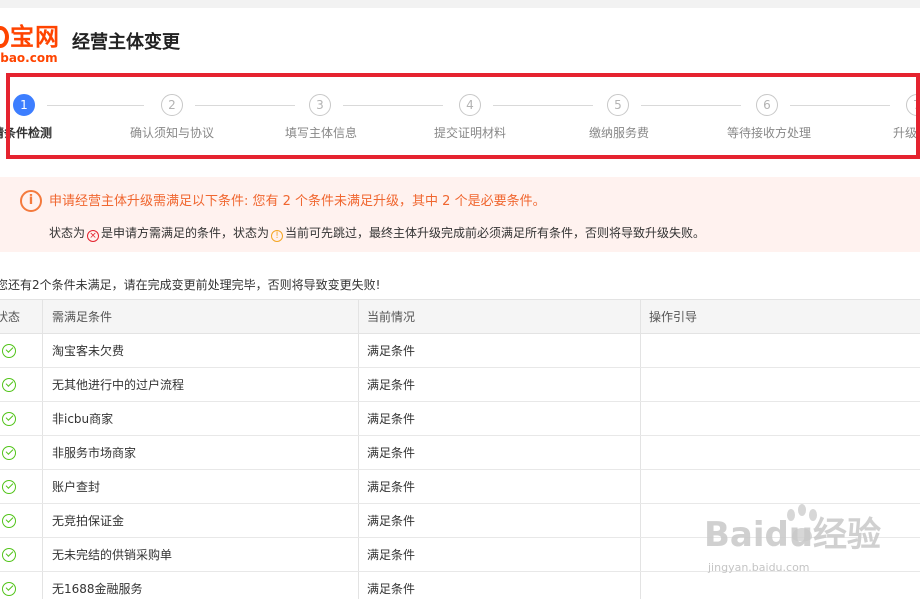  What do you see at coordinates (200, 316) in the screenshot?
I see `header-condition: 需满足条件` at bounding box center [200, 316].